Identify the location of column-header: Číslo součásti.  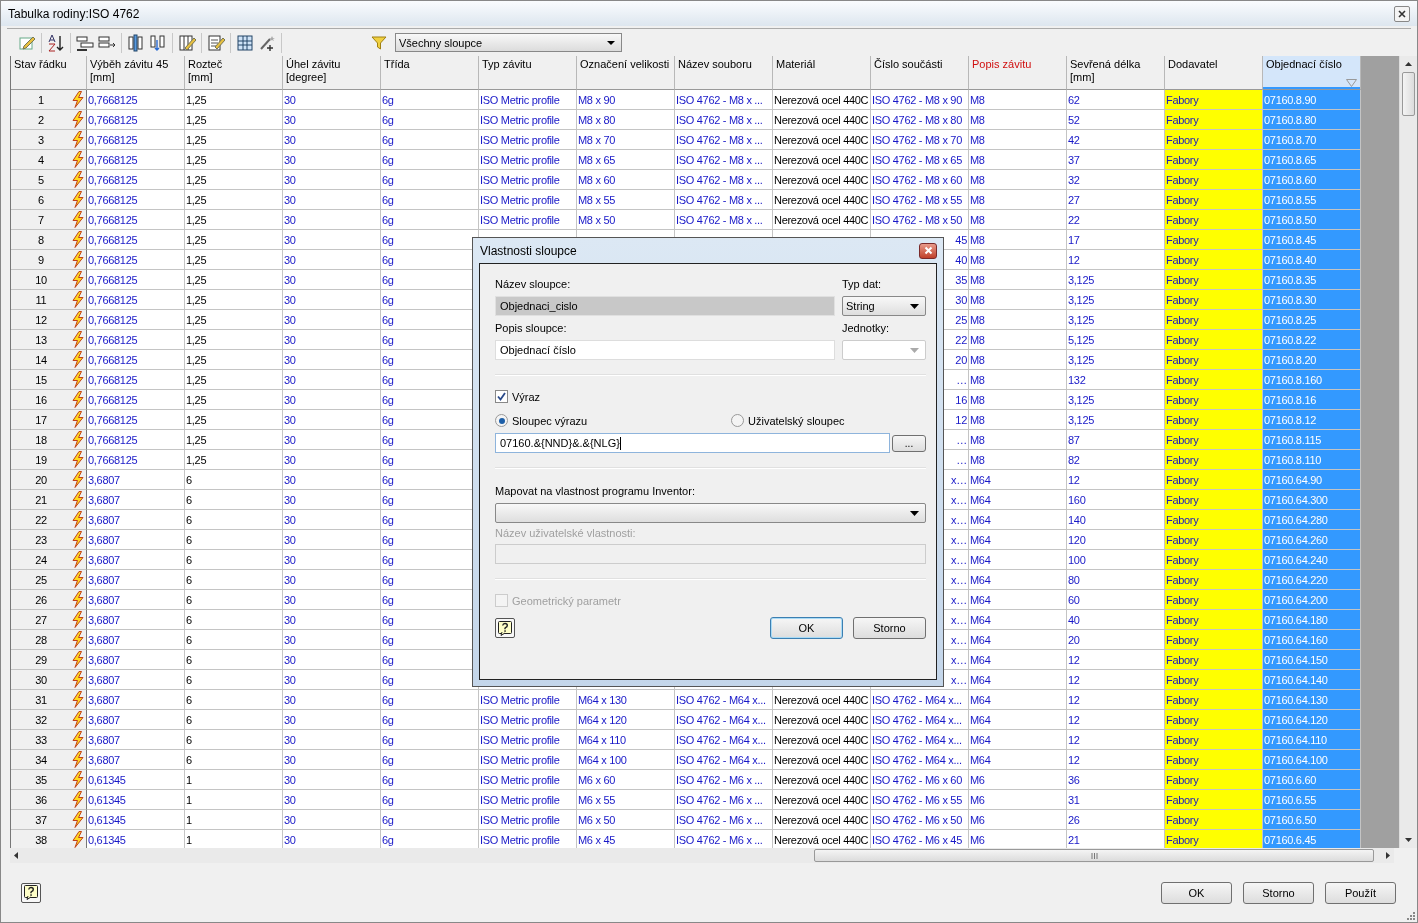
(920, 73).